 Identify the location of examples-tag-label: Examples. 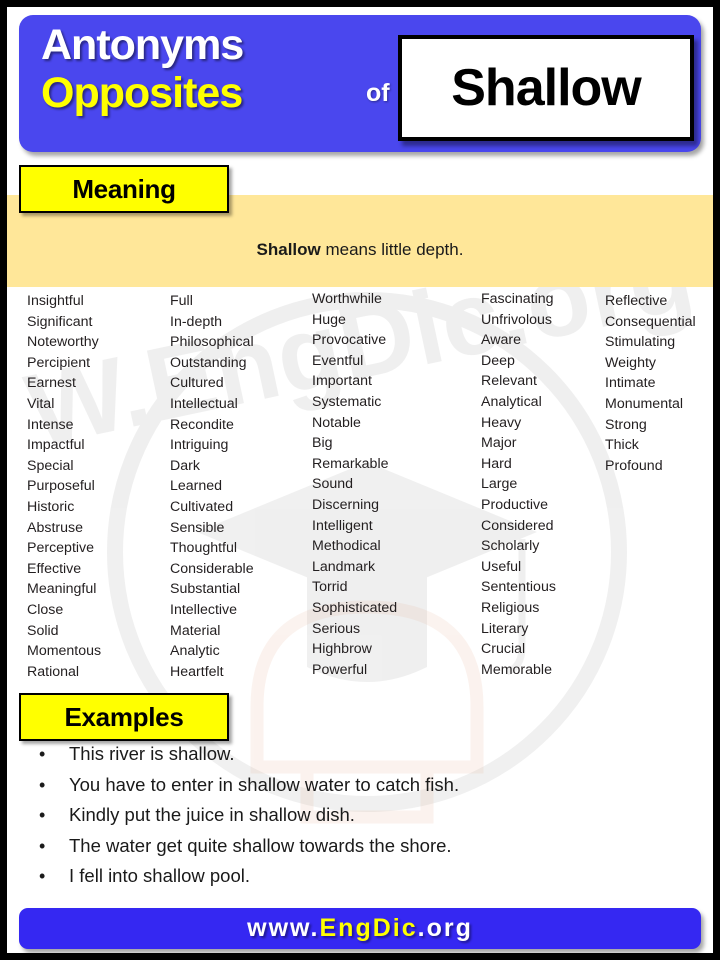
(124, 716).